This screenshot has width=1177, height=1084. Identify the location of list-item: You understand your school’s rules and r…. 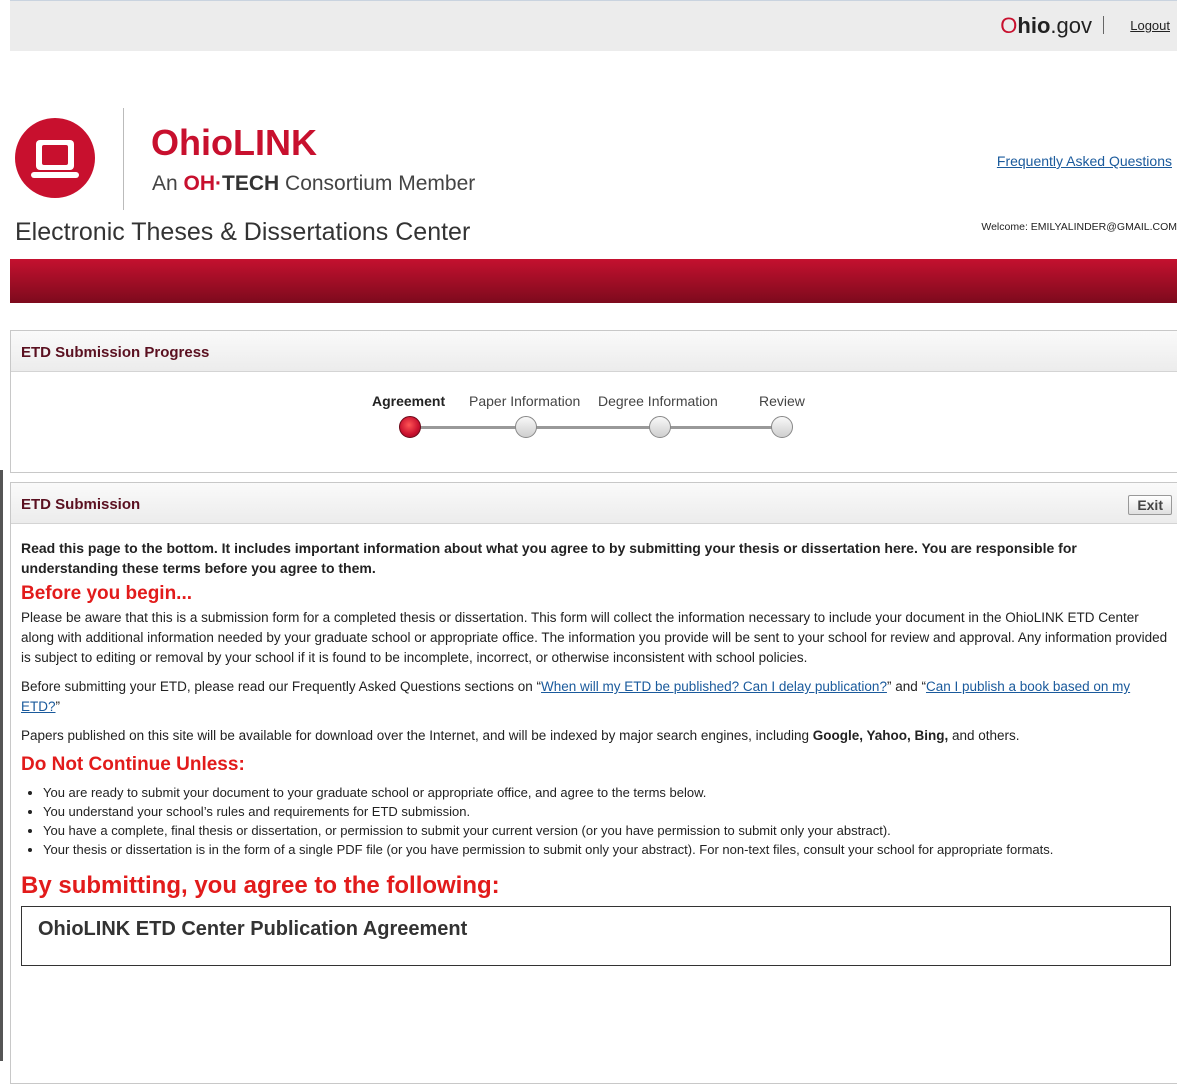
(607, 811).